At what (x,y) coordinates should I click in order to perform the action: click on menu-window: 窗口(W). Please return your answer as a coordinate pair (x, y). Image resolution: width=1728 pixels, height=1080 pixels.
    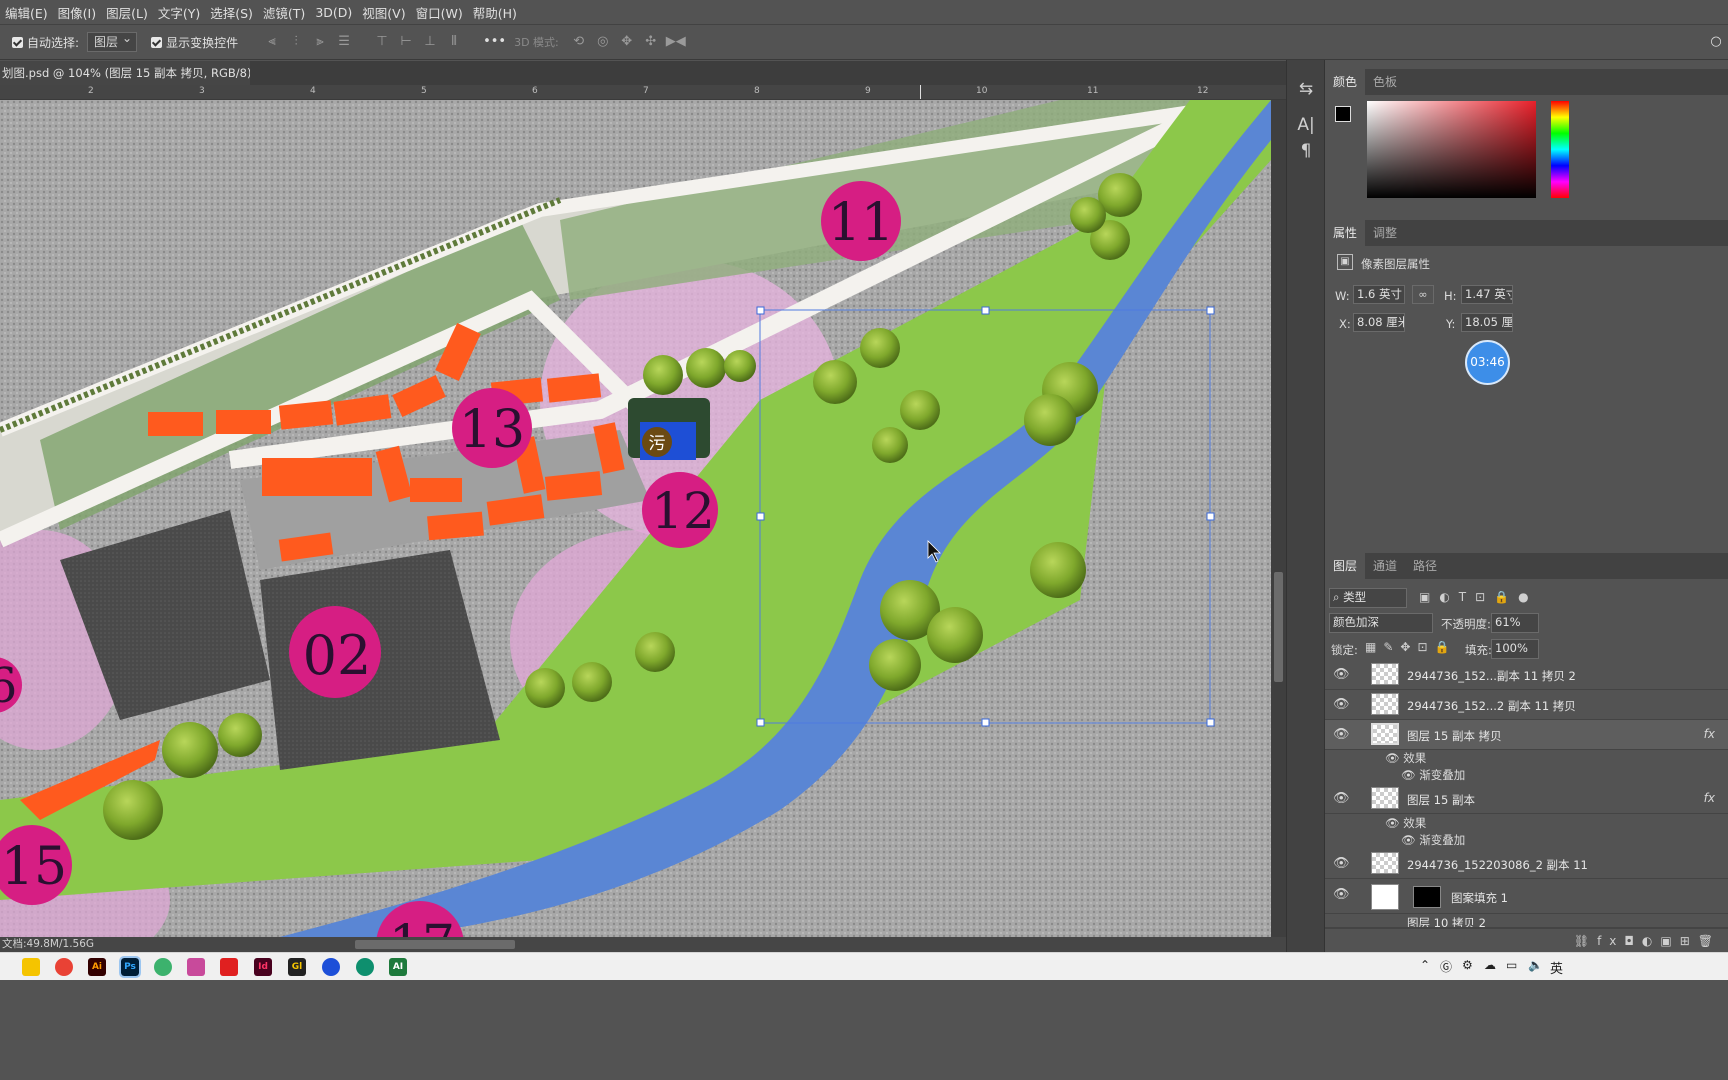
    Looking at the image, I should click on (439, 12).